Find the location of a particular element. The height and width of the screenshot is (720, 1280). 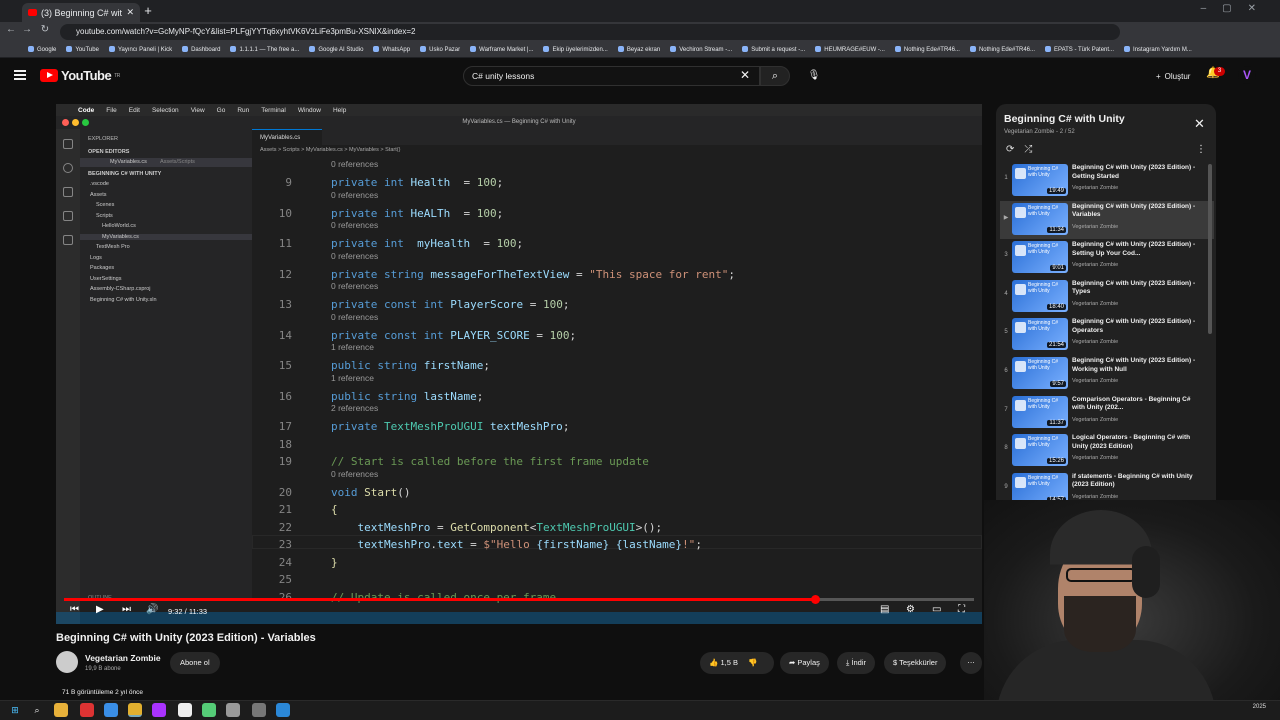

app-icon is located at coordinates (209, 710).